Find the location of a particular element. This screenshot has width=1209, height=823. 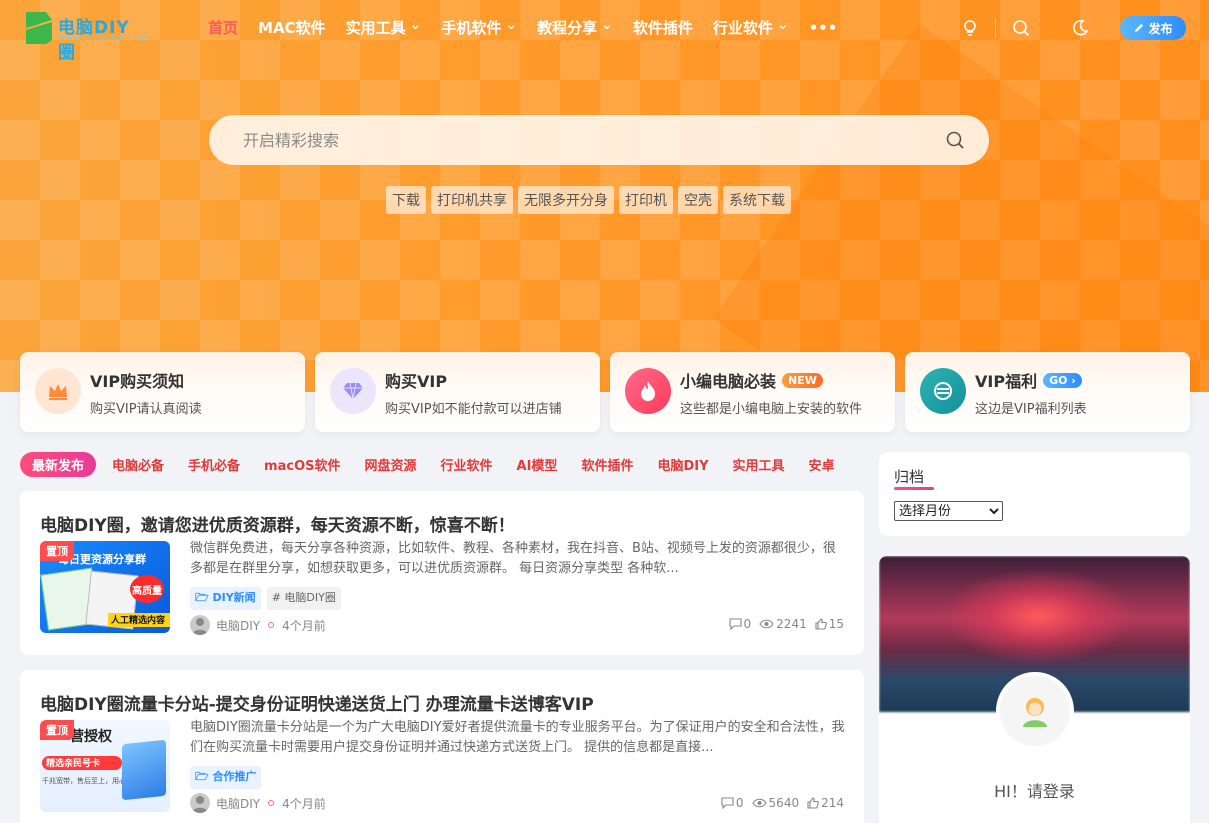

search-submit-icon is located at coordinates (955, 140).